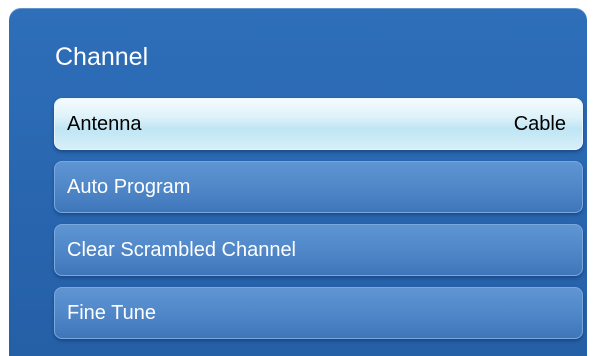 The height and width of the screenshot is (356, 595). Describe the element at coordinates (102, 57) in the screenshot. I see `menu-title: Channel` at that location.